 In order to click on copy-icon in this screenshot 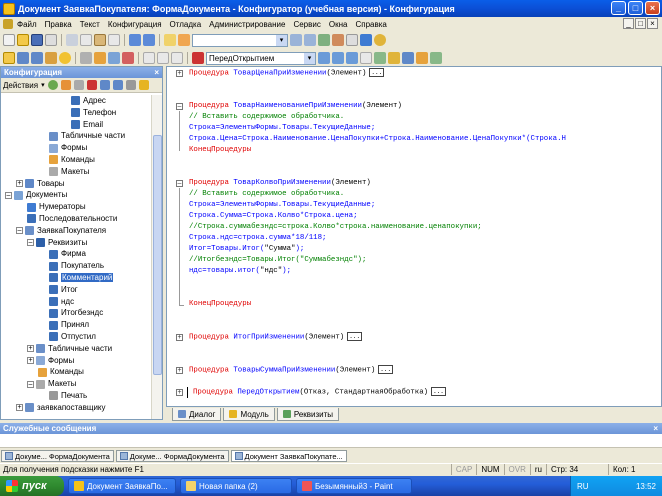, I will do `click(86, 40)`.